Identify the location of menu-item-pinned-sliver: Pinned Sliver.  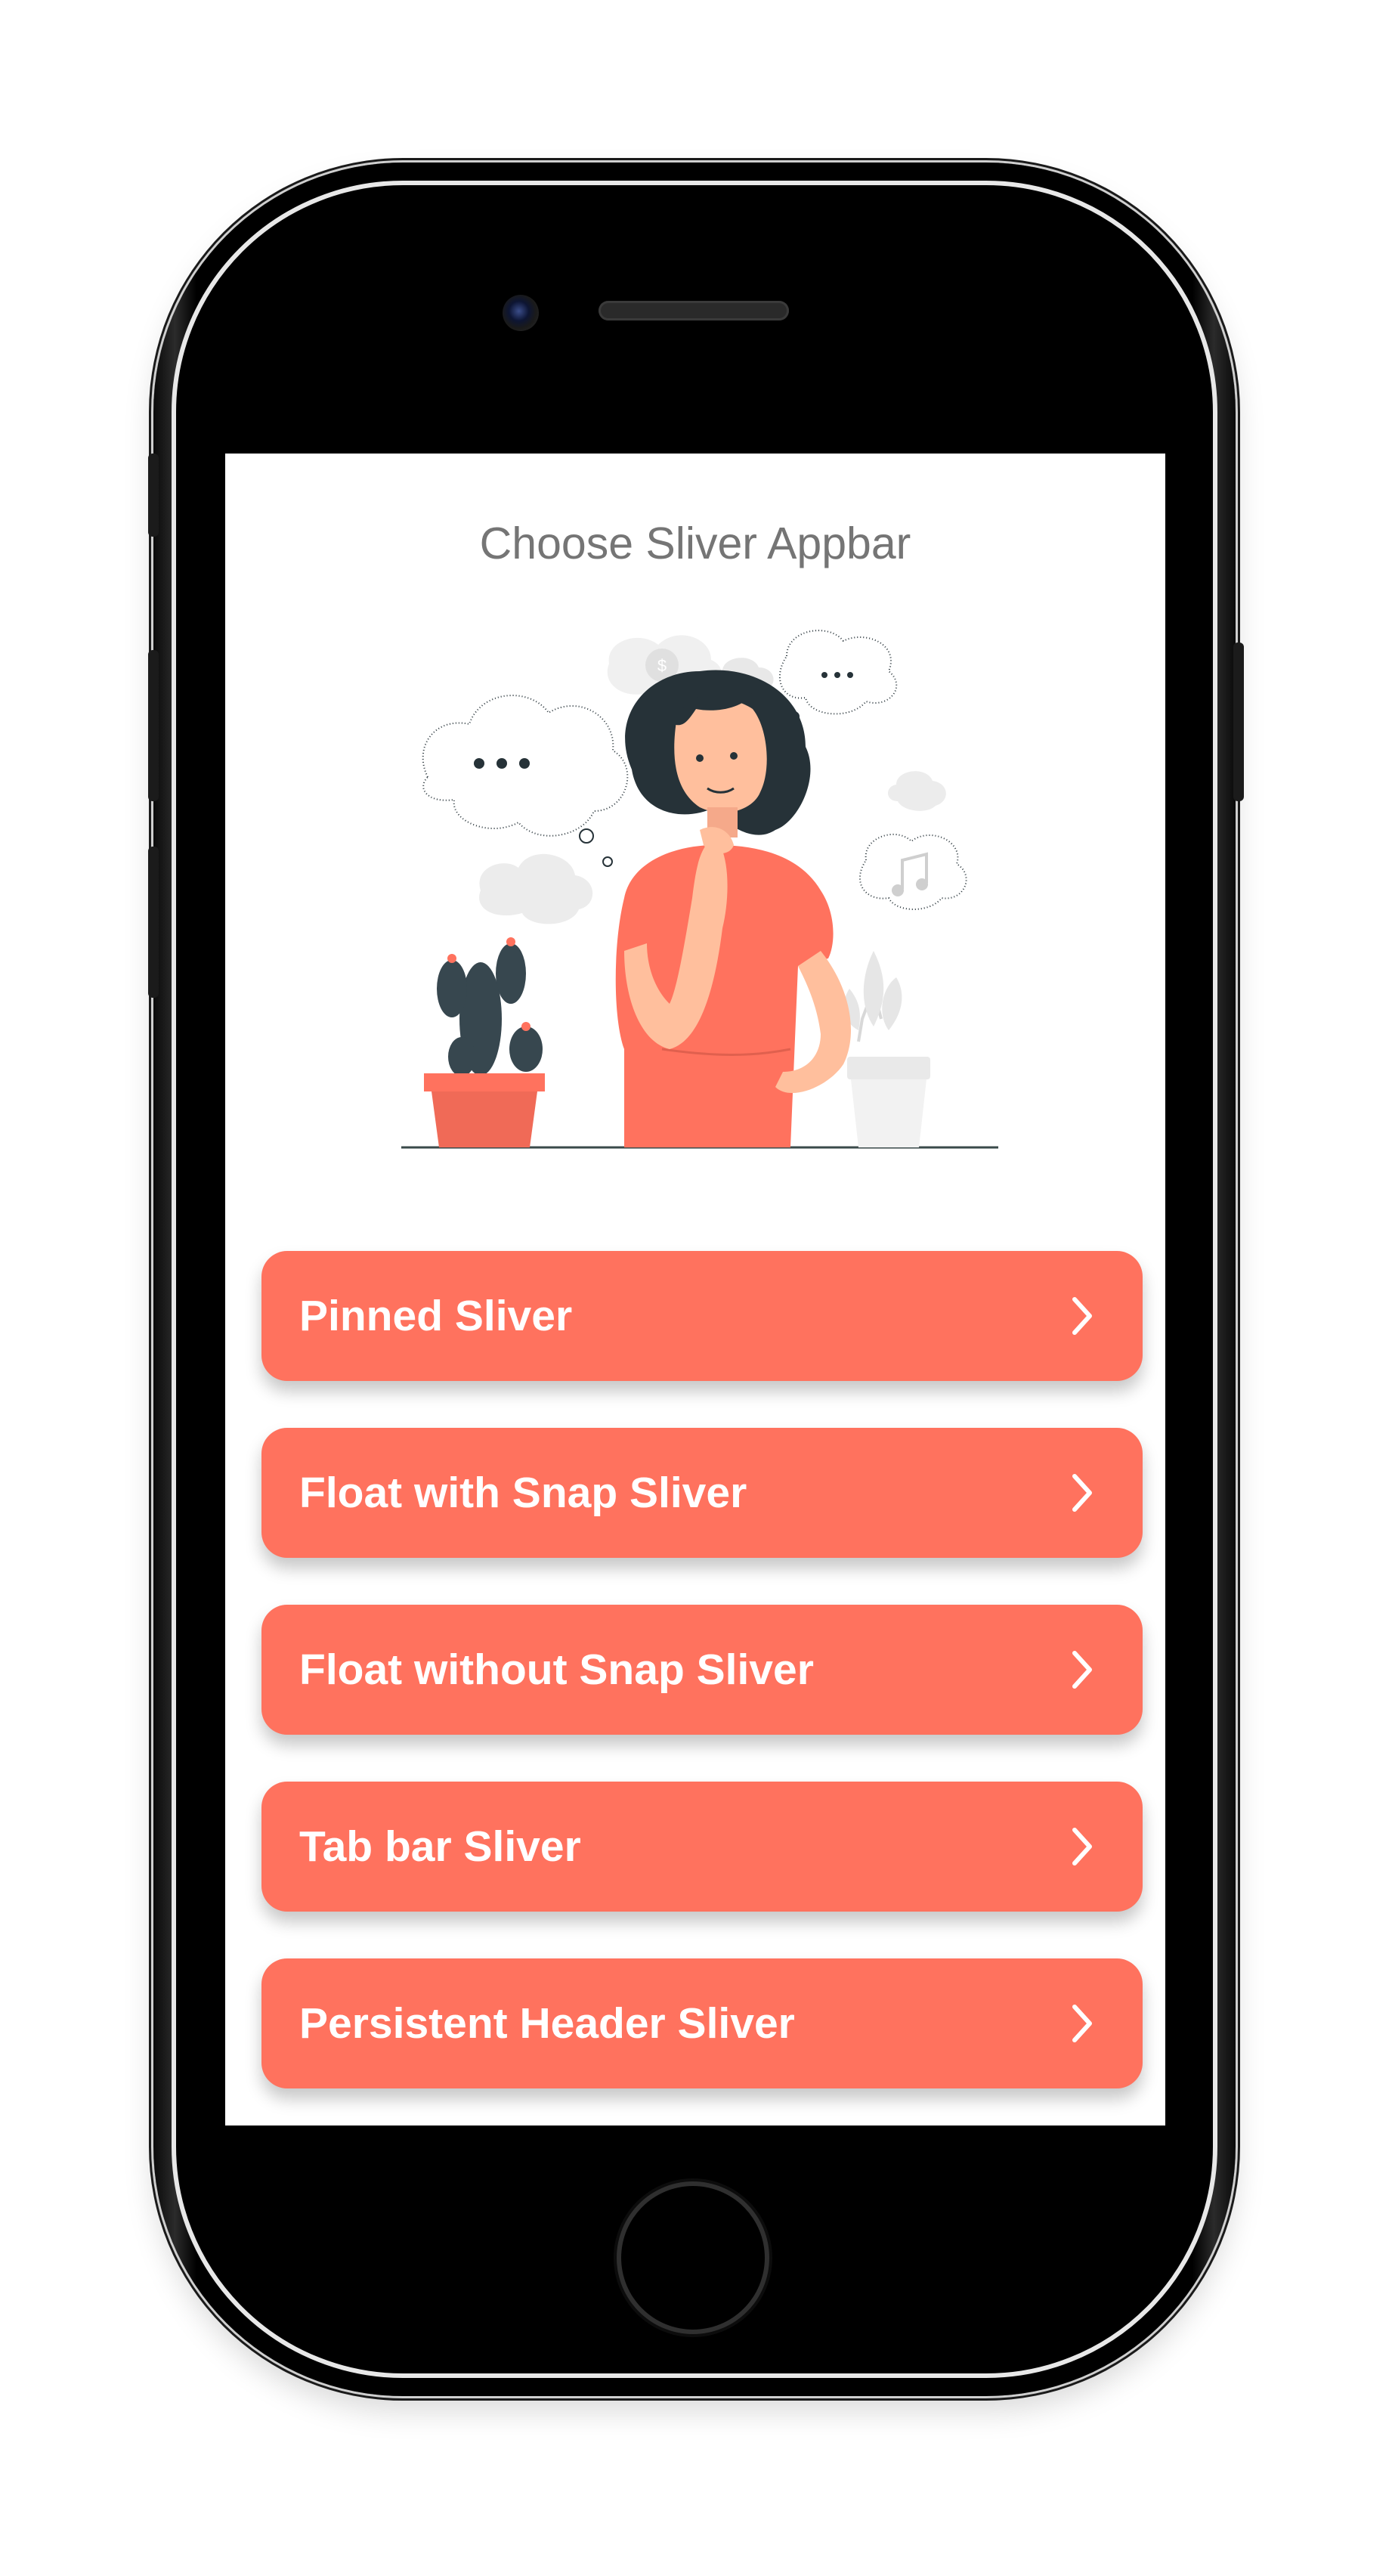
(702, 1316).